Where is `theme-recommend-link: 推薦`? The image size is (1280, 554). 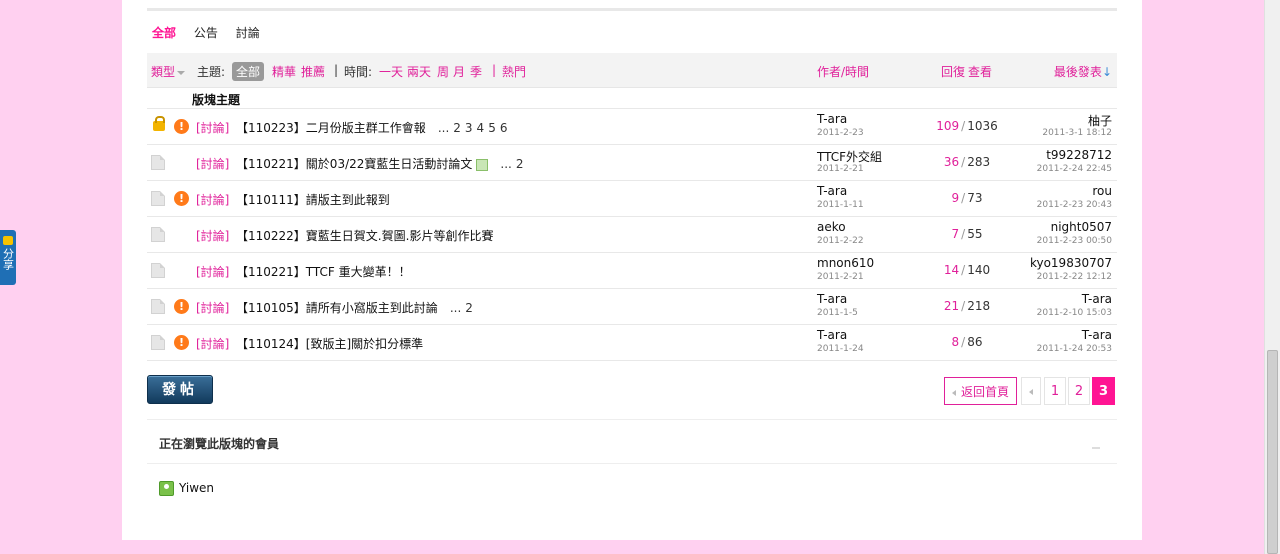
theme-recommend-link: 推薦 is located at coordinates (313, 71).